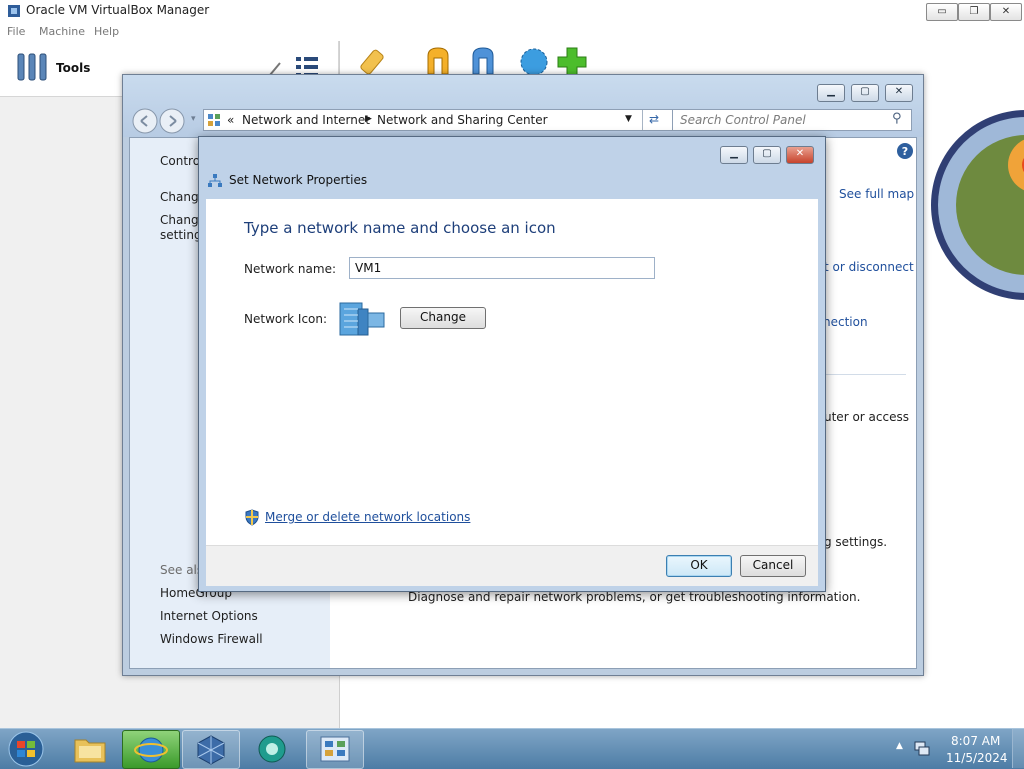 The width and height of the screenshot is (1024, 769). I want to click on close-button: ✕, so click(1006, 12).